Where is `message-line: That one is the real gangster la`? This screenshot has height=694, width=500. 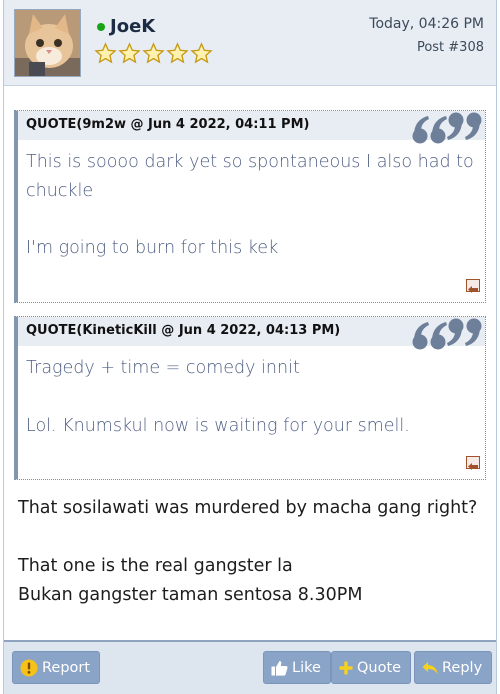 message-line: That one is the real gangster la is located at coordinates (155, 566).